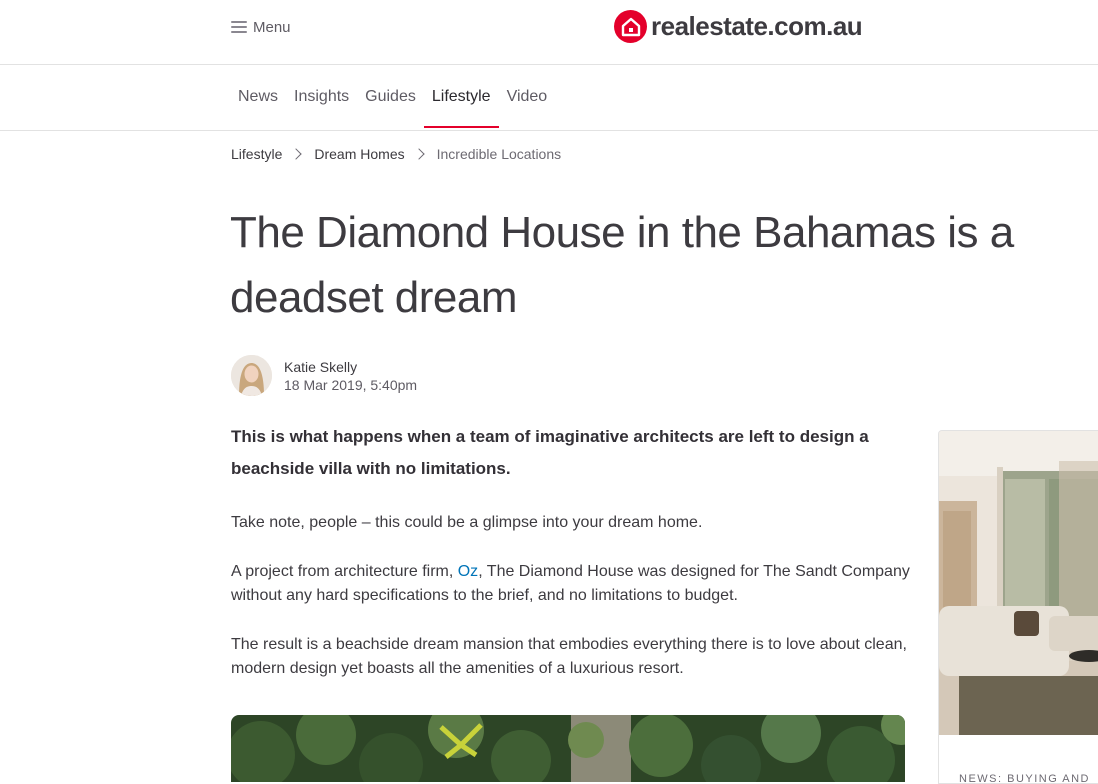 The width and height of the screenshot is (1098, 784). I want to click on author-name: Katie Skelly, so click(350, 367).